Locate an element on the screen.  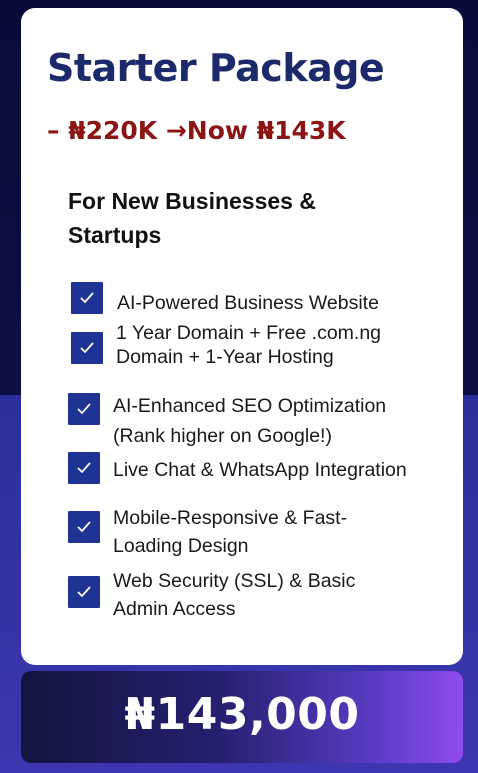
package-subtitle: For New Businesses & Startups is located at coordinates (192, 218).